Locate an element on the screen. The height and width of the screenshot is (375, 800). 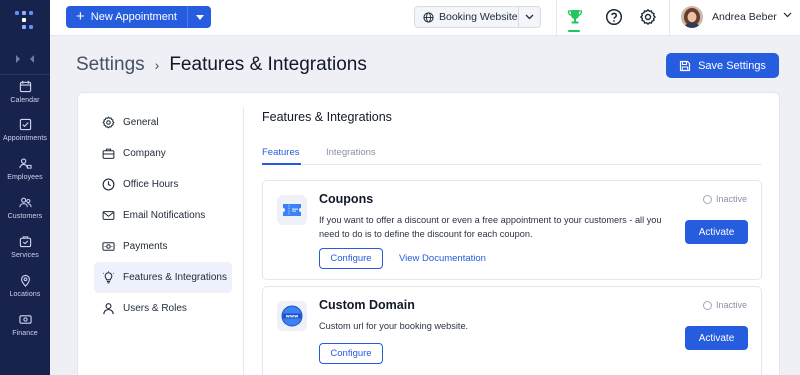
settings-menu-label: Features & Integrations is located at coordinates (175, 277).